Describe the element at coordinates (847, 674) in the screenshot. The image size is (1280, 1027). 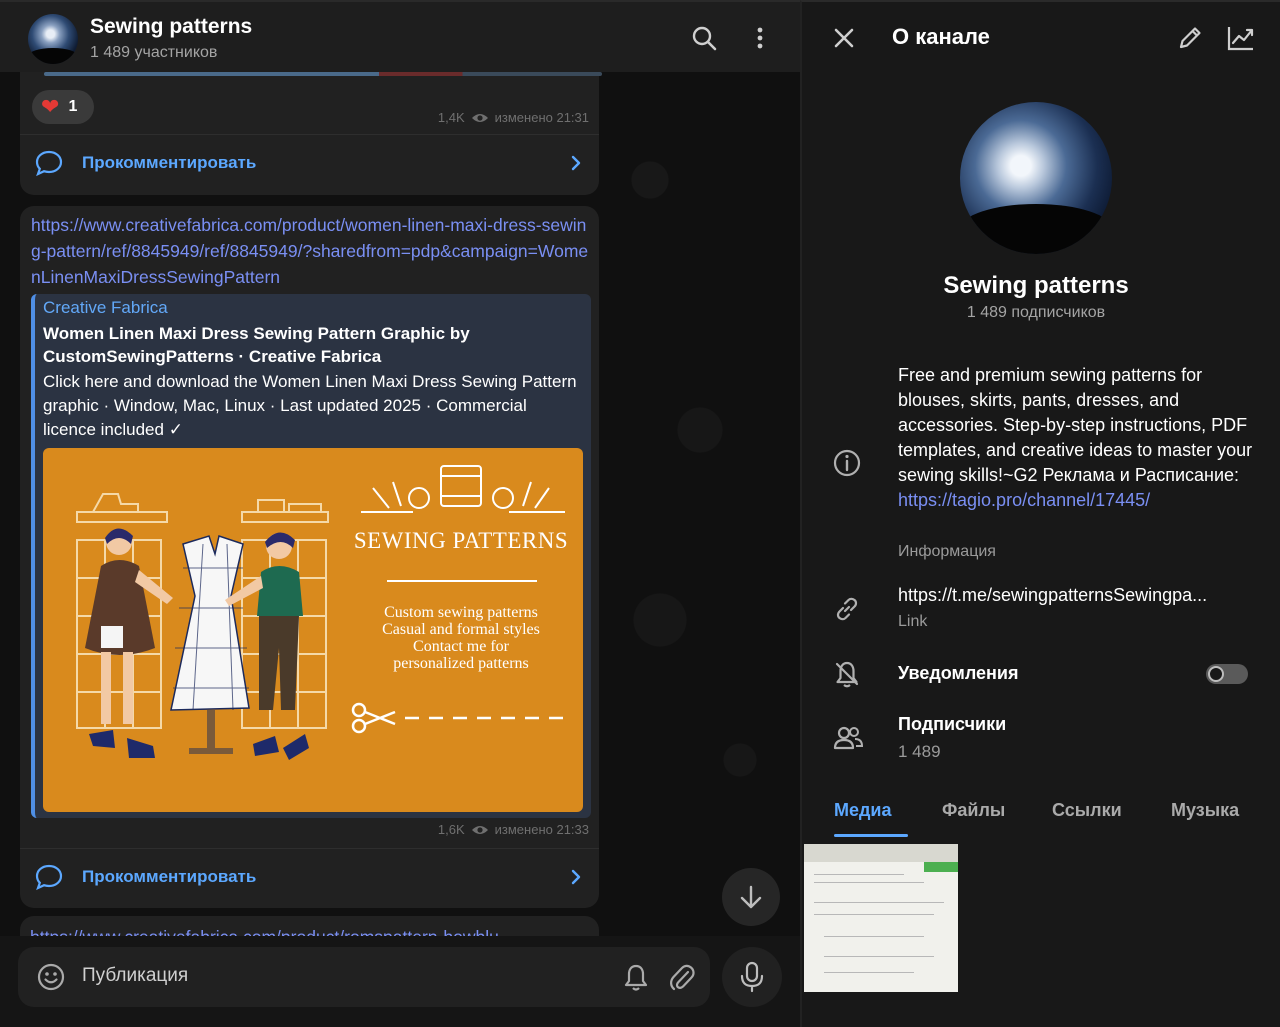
I see `bell-off-icon` at that location.